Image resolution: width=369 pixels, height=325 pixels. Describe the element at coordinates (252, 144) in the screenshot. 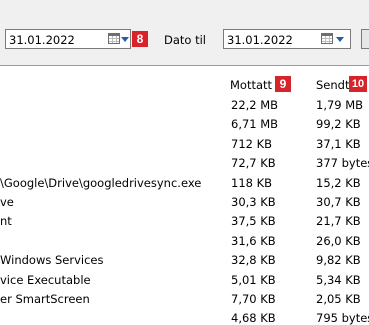

I see `row-received-value: 712 KB` at that location.